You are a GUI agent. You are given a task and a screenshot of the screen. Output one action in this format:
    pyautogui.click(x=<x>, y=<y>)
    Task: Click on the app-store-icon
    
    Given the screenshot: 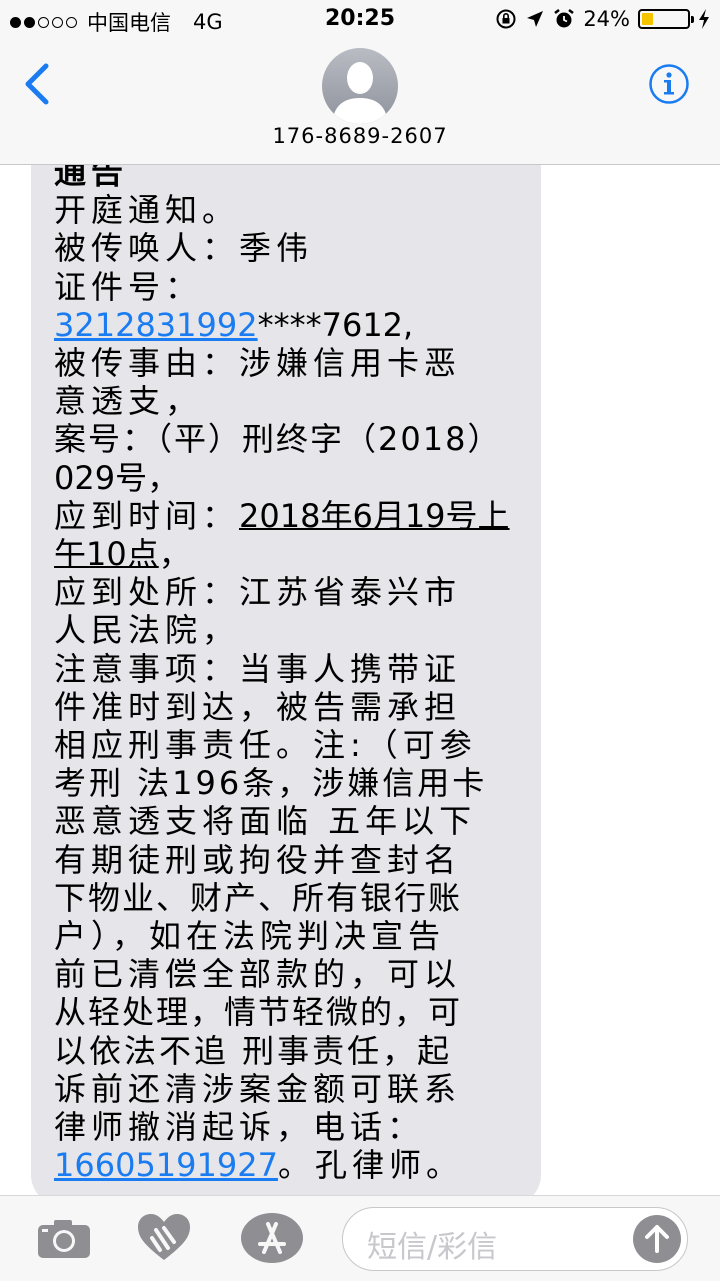 What is the action you would take?
    pyautogui.click(x=272, y=1238)
    